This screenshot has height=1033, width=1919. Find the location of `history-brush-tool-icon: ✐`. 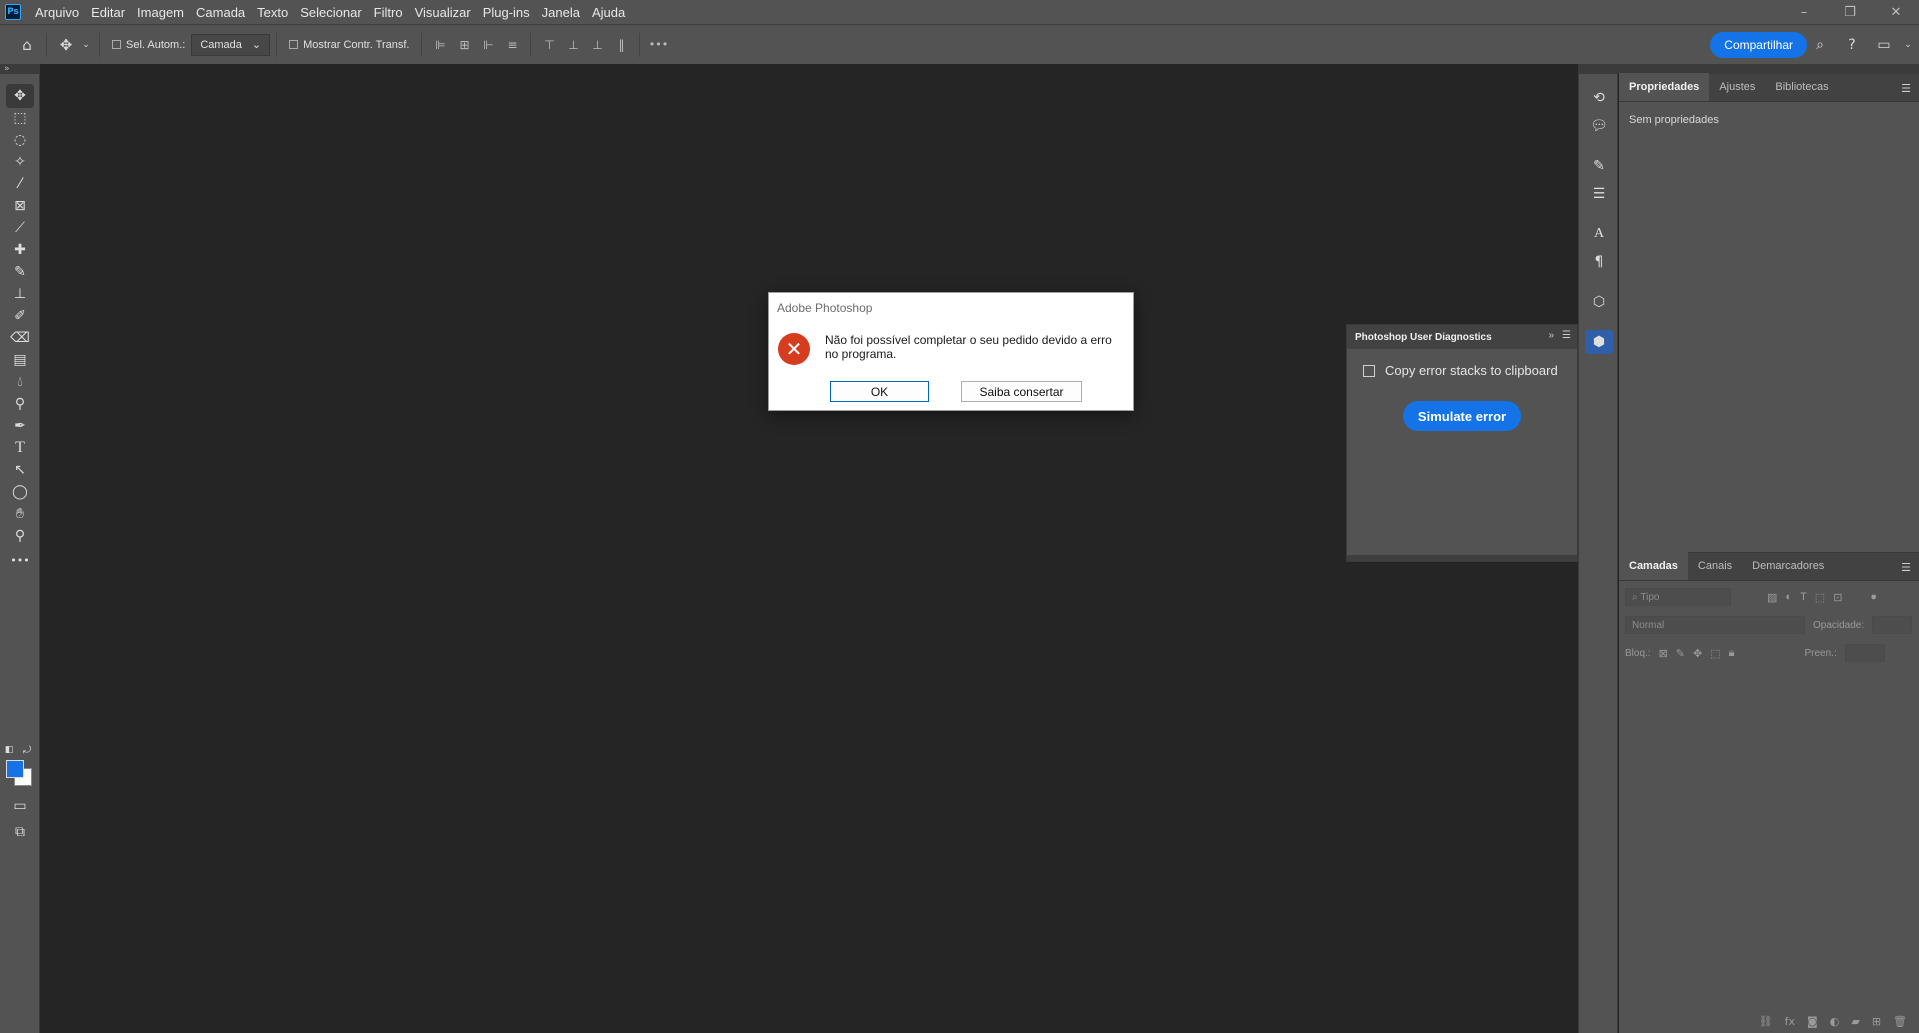

history-brush-tool-icon: ✐ is located at coordinates (20, 316).